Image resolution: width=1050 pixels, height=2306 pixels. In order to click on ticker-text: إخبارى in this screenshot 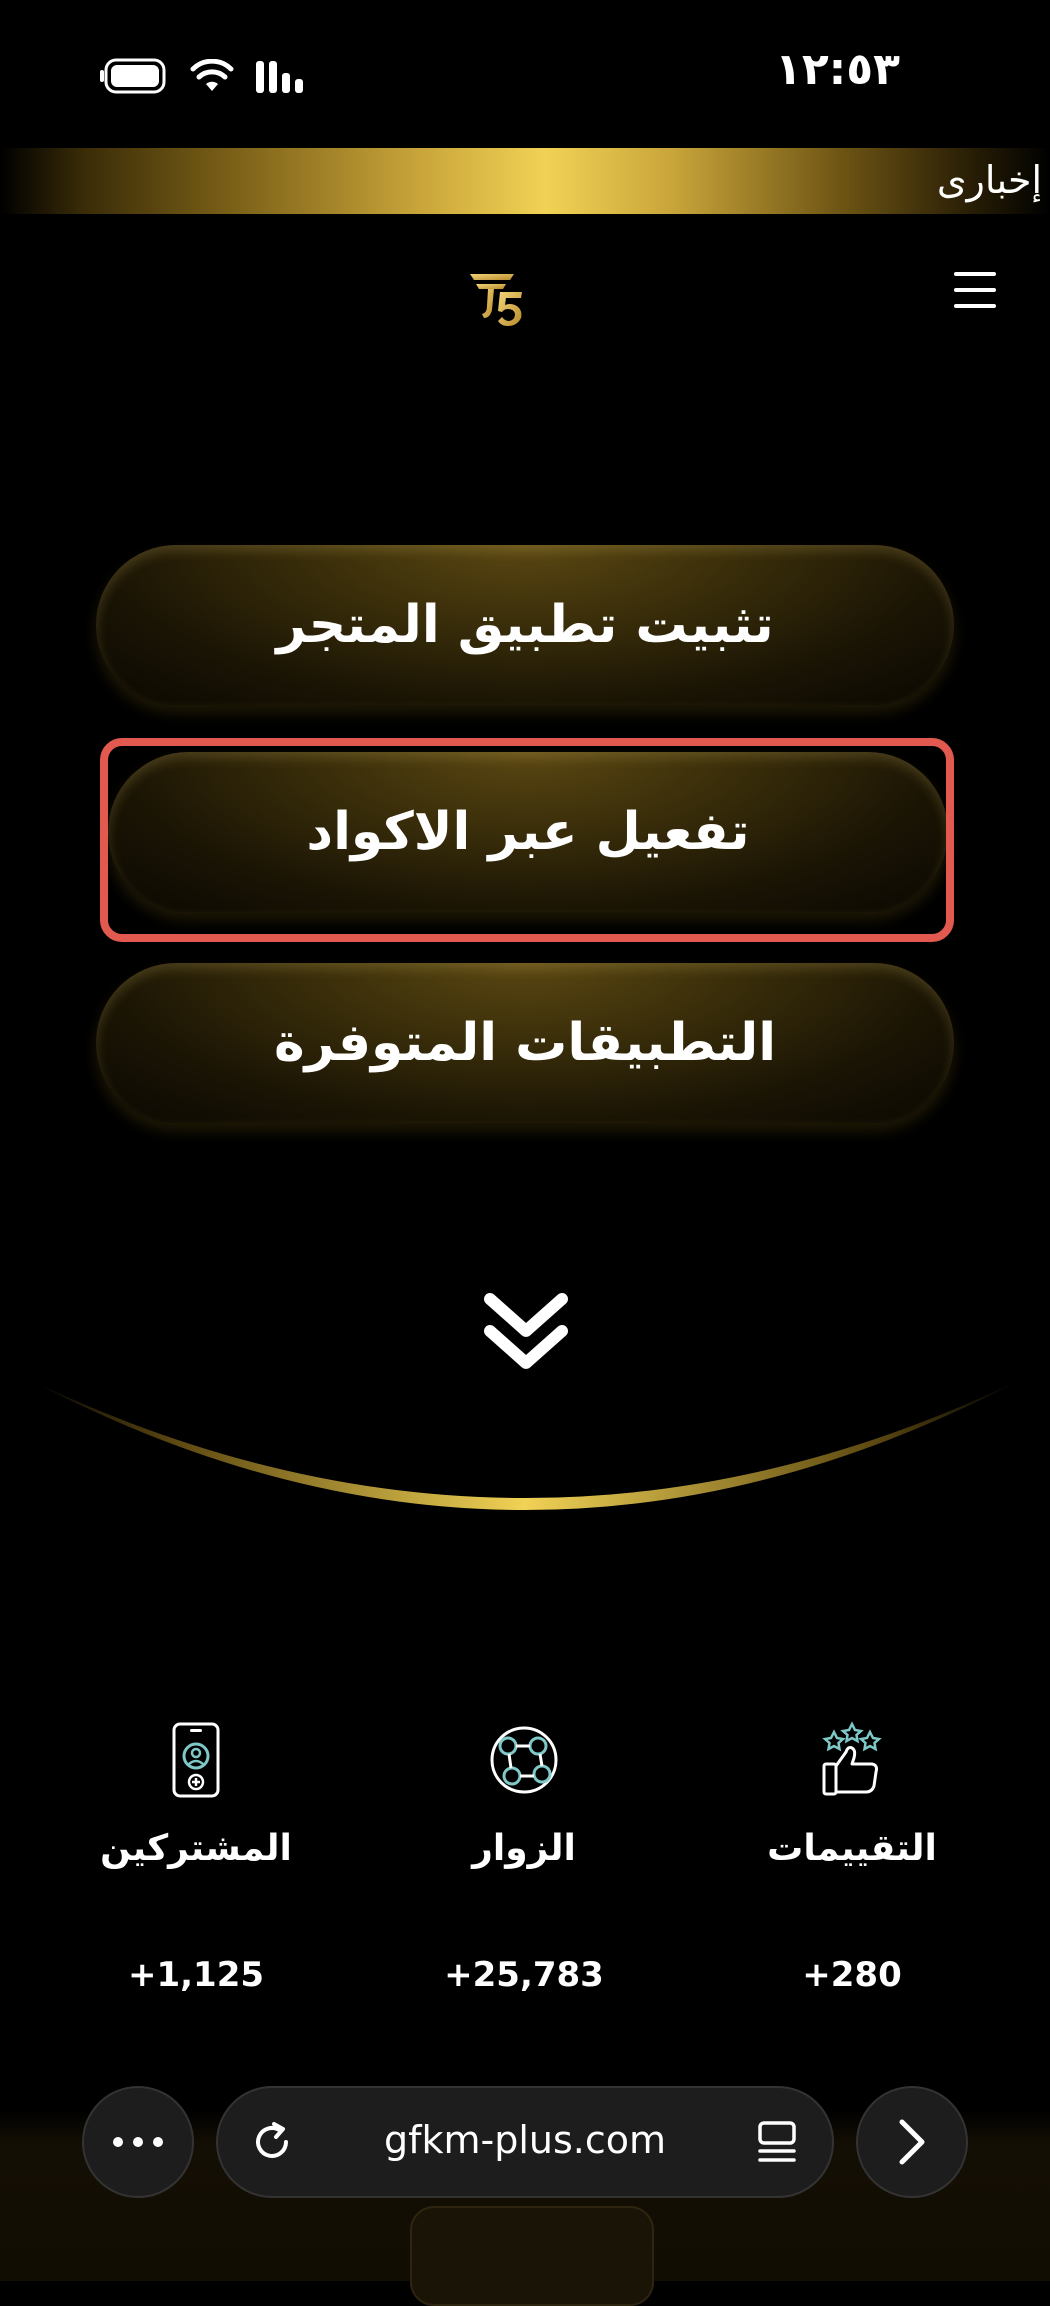, I will do `click(989, 180)`.